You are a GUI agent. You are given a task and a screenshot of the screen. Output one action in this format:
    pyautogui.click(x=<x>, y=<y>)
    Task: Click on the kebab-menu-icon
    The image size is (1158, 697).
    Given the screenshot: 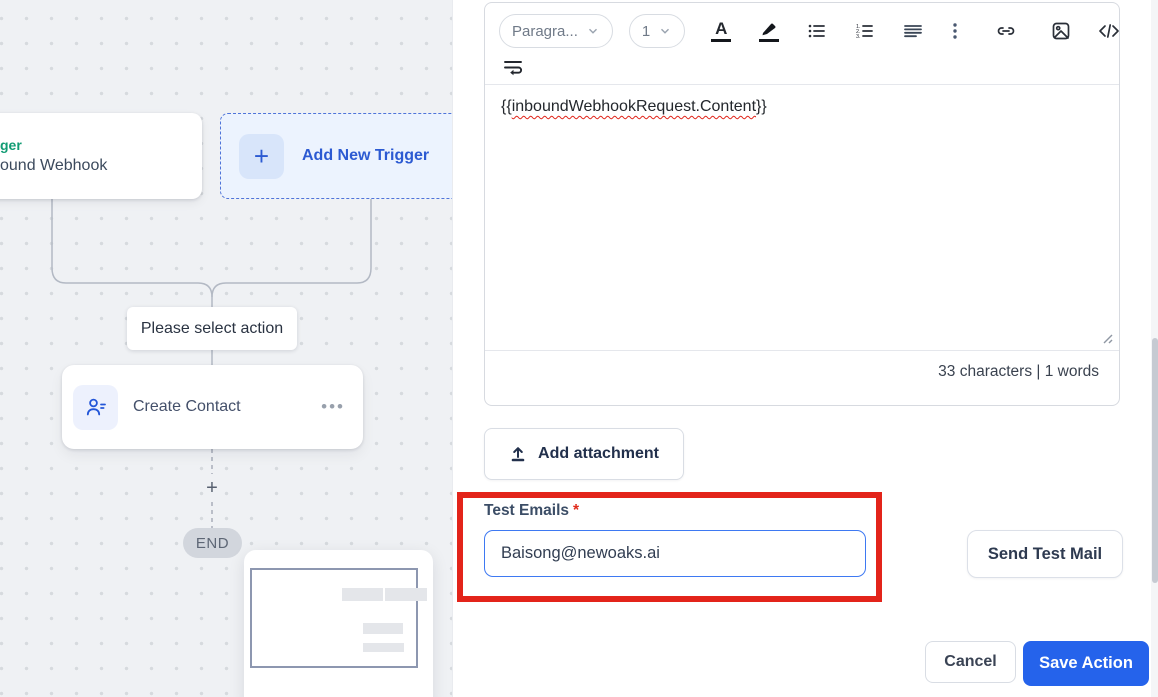 What is the action you would take?
    pyautogui.click(x=955, y=31)
    